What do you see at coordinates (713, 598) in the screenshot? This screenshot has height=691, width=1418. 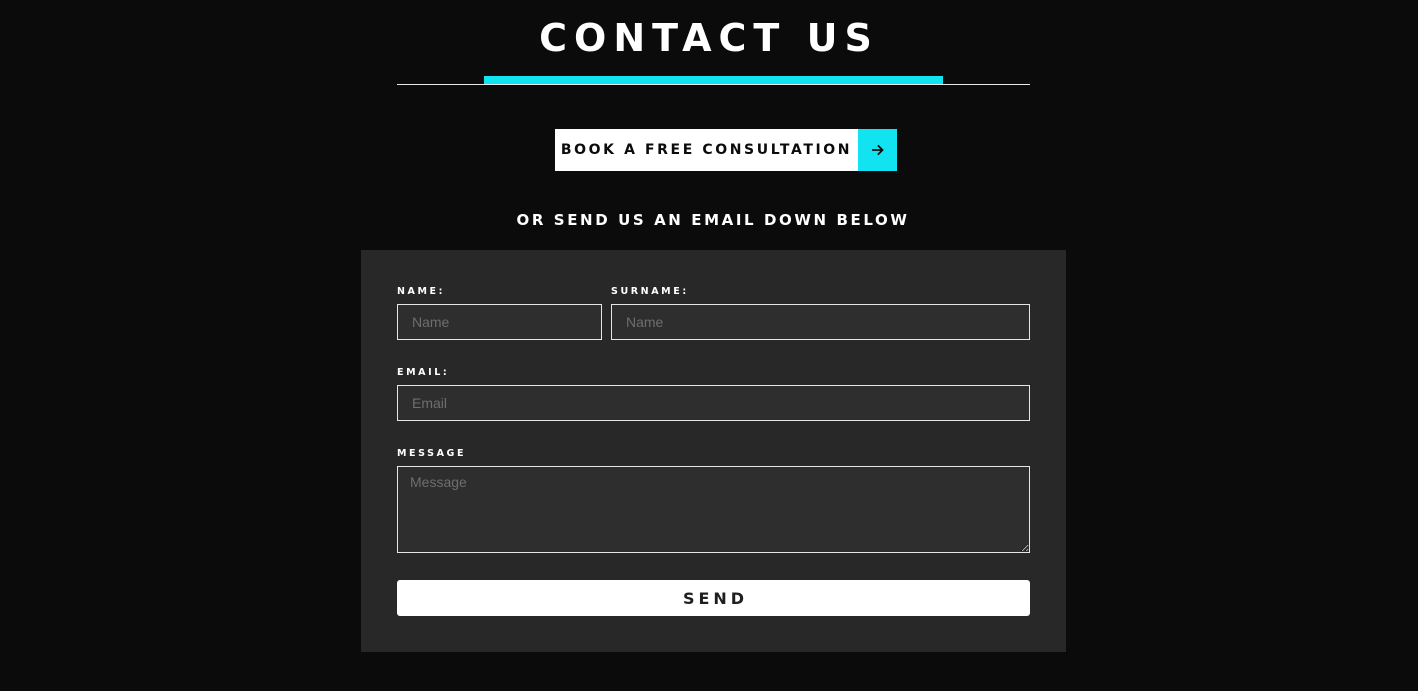 I see `send-button: SEND` at bounding box center [713, 598].